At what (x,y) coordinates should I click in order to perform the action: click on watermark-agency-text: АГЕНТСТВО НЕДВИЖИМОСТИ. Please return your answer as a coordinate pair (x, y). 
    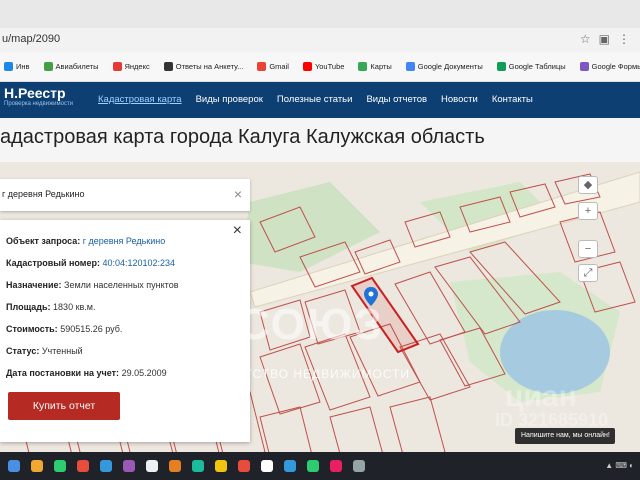
    Looking at the image, I should click on (310, 374).